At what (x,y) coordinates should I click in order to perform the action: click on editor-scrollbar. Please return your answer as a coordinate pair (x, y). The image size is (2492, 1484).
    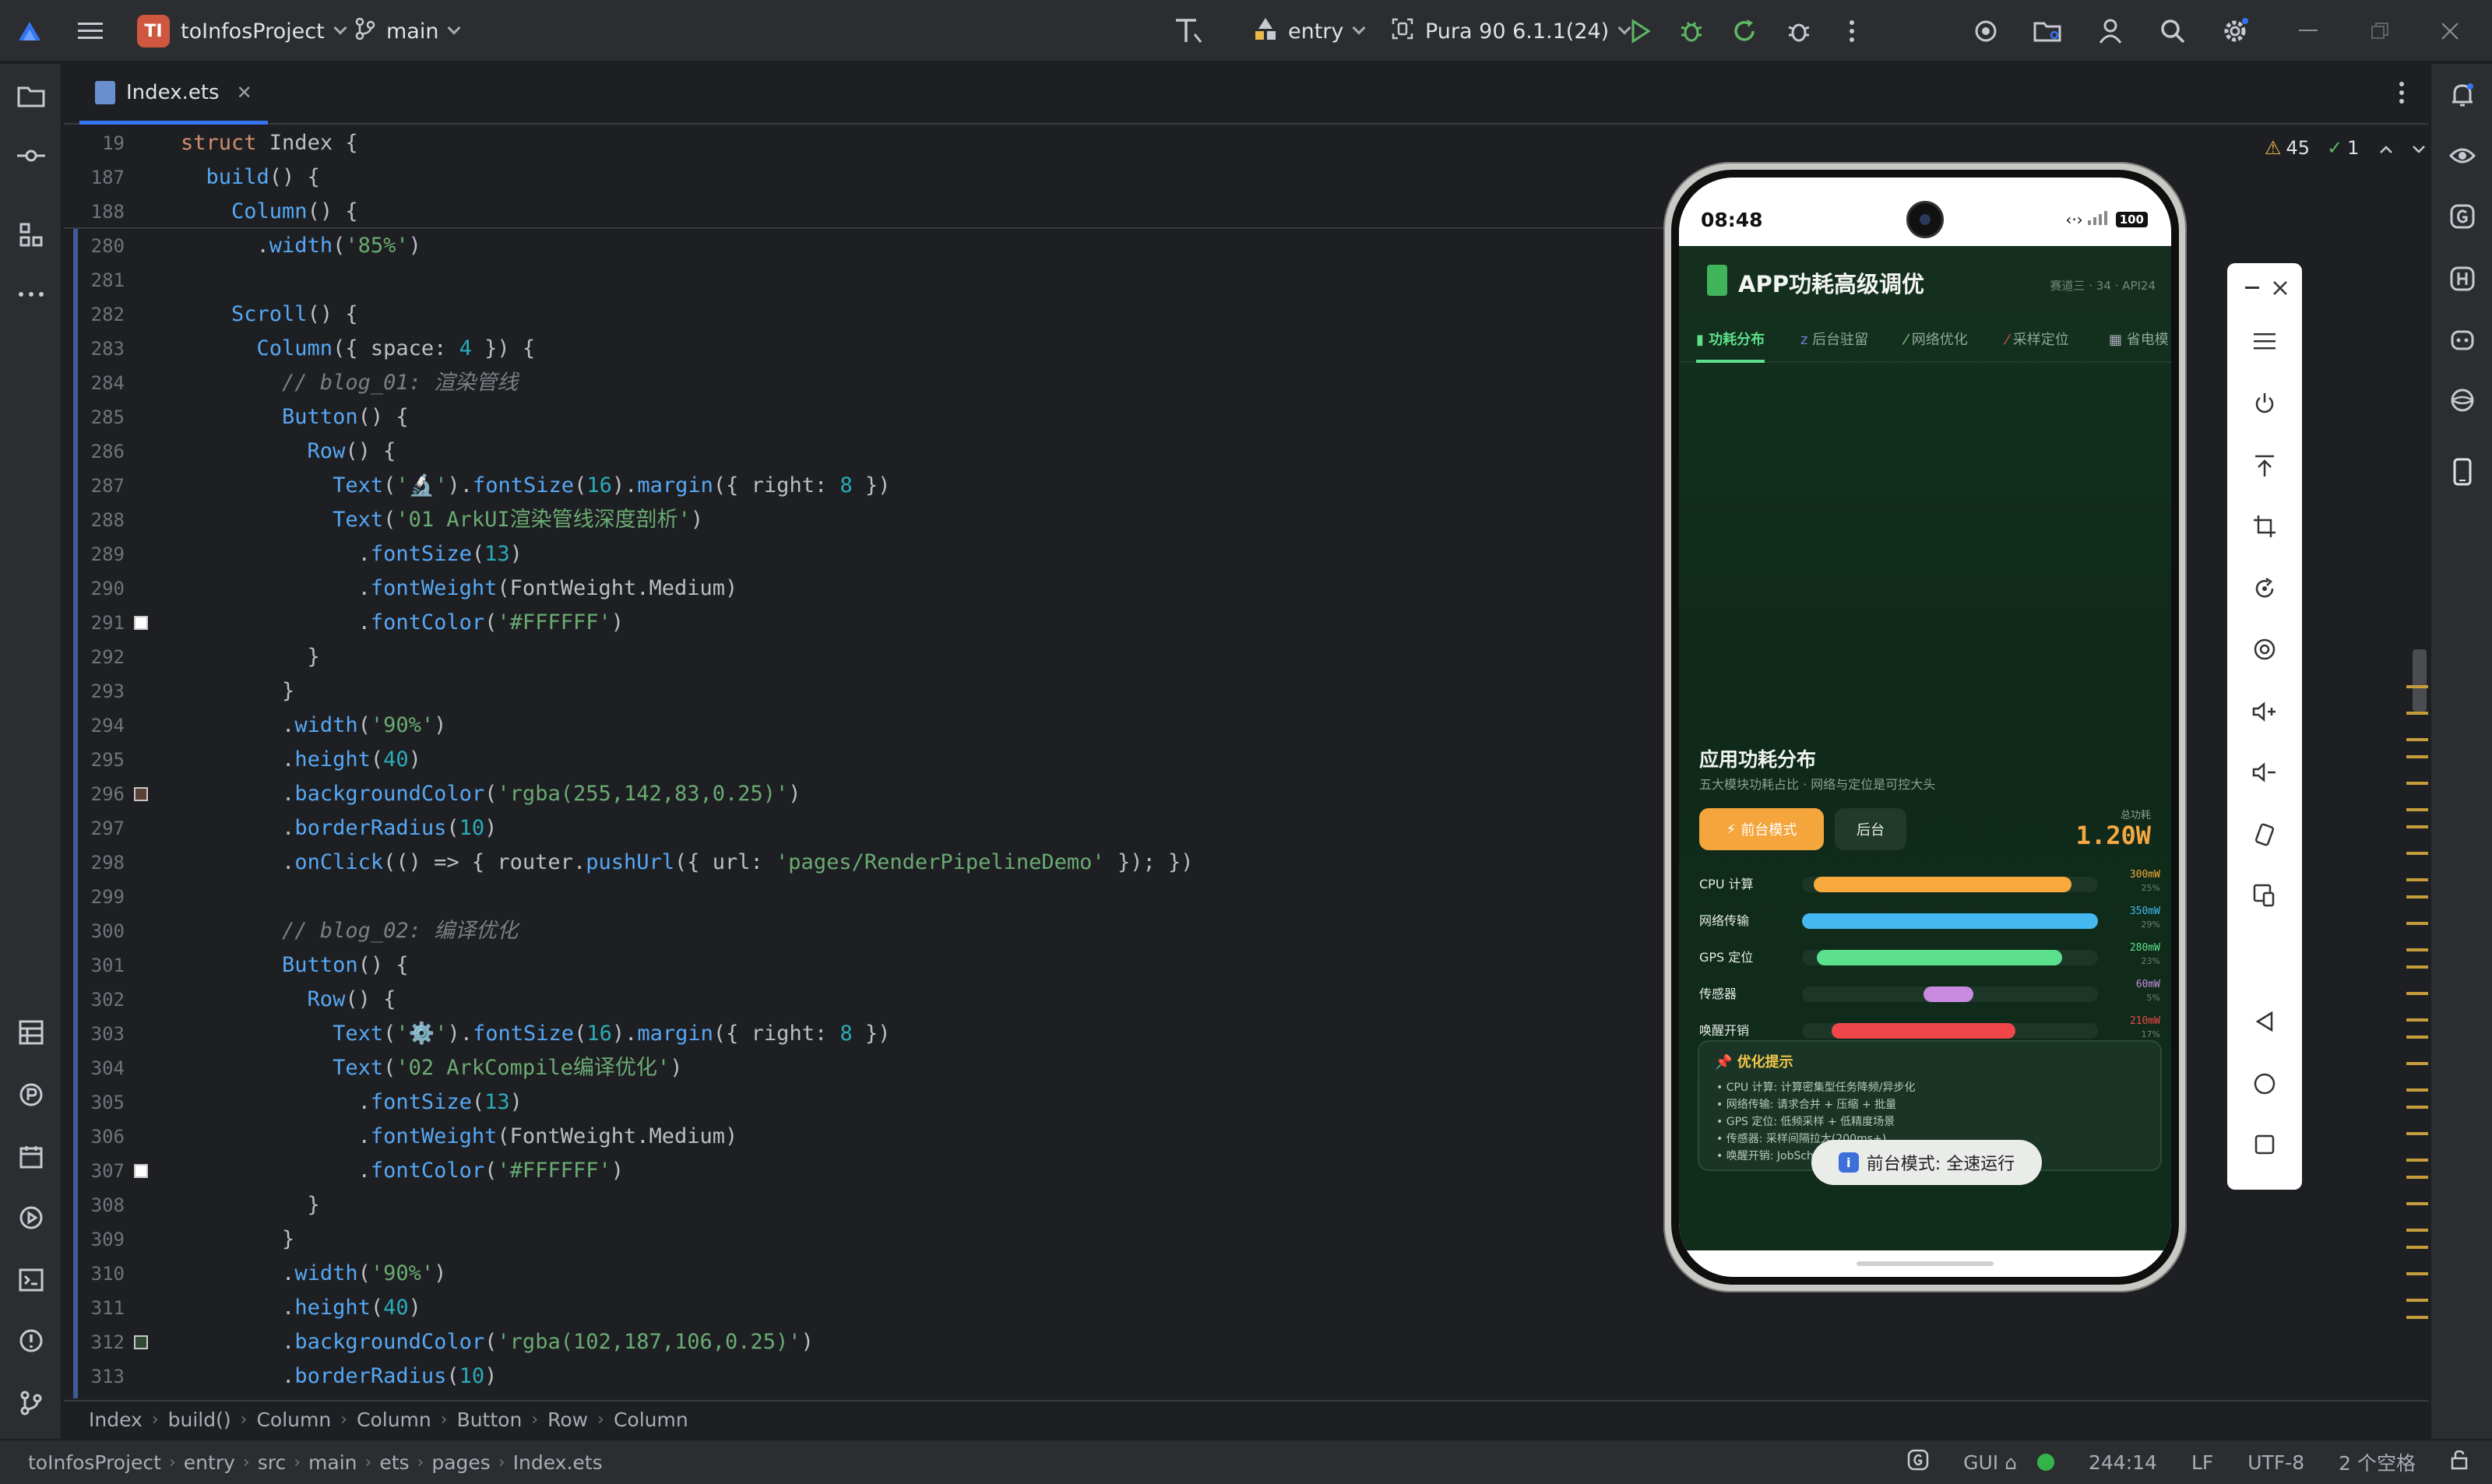
    Looking at the image, I should click on (2417, 997).